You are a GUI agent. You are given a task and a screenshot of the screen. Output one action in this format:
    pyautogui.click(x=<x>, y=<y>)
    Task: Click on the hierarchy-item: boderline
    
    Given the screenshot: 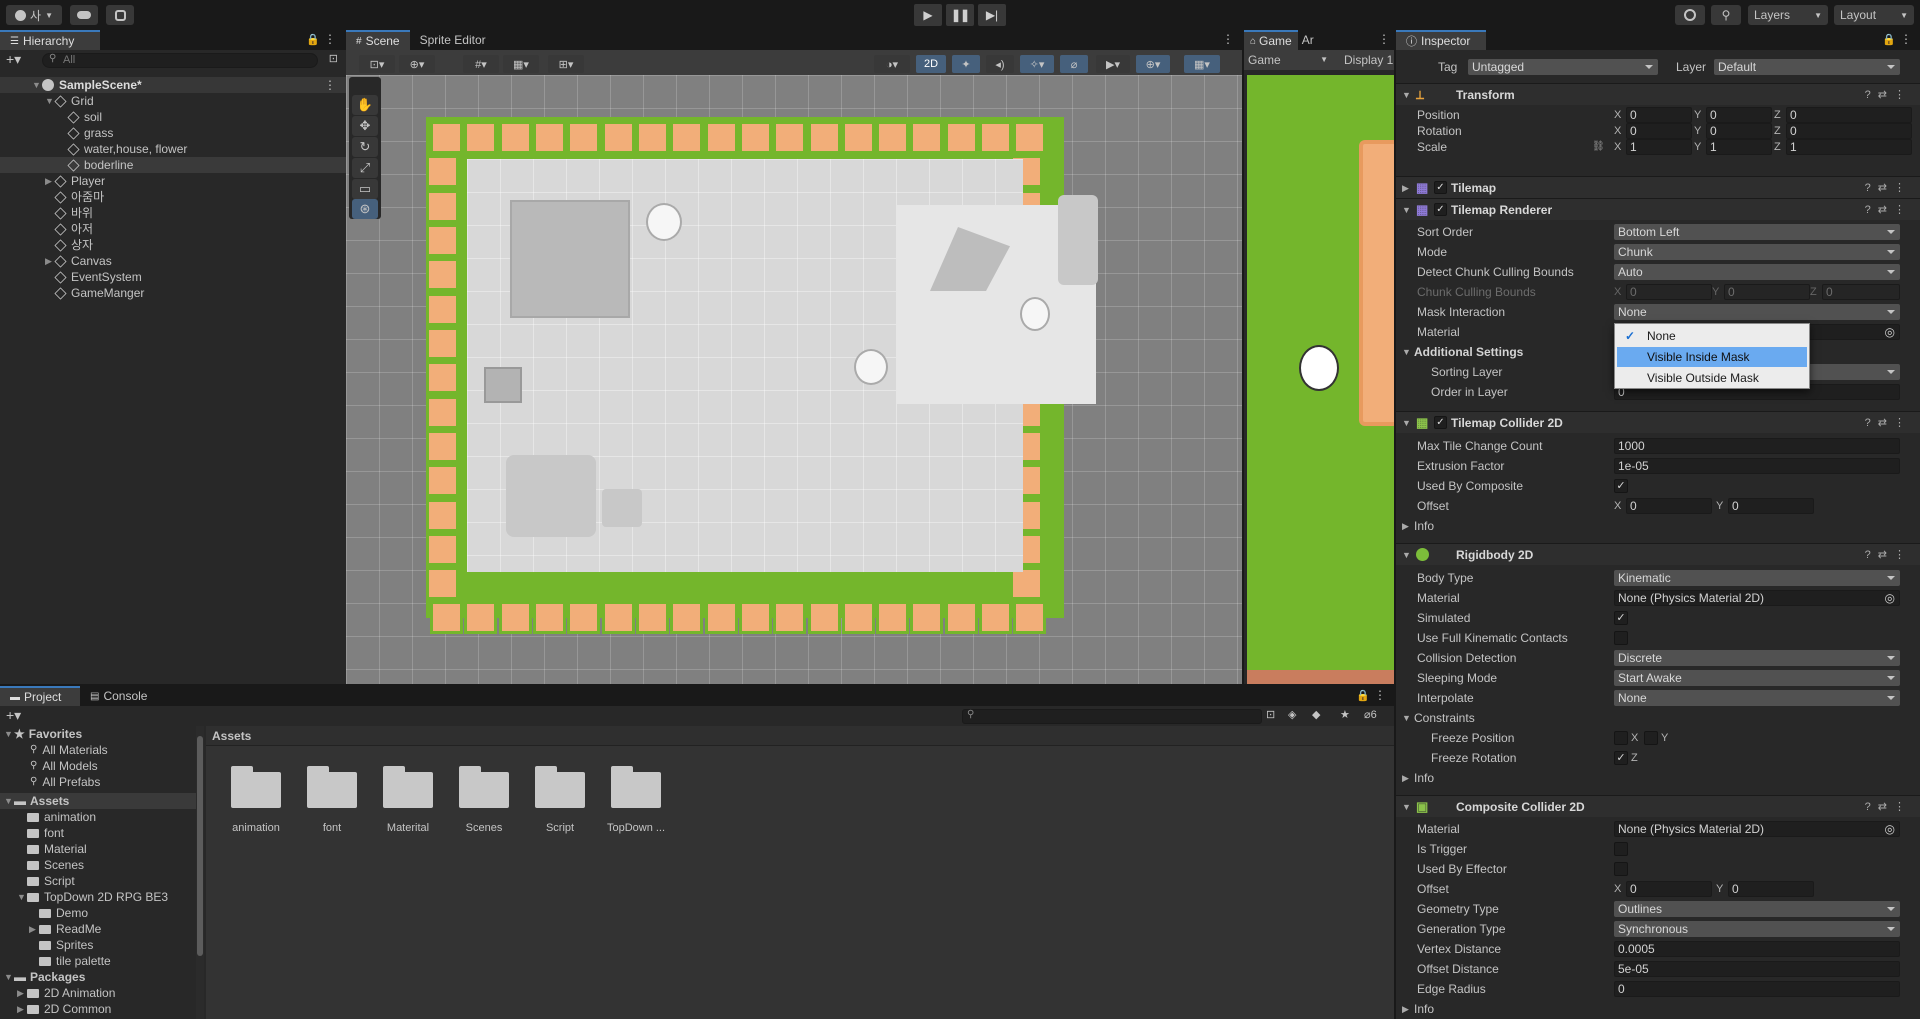 What is the action you would take?
    pyautogui.click(x=173, y=165)
    